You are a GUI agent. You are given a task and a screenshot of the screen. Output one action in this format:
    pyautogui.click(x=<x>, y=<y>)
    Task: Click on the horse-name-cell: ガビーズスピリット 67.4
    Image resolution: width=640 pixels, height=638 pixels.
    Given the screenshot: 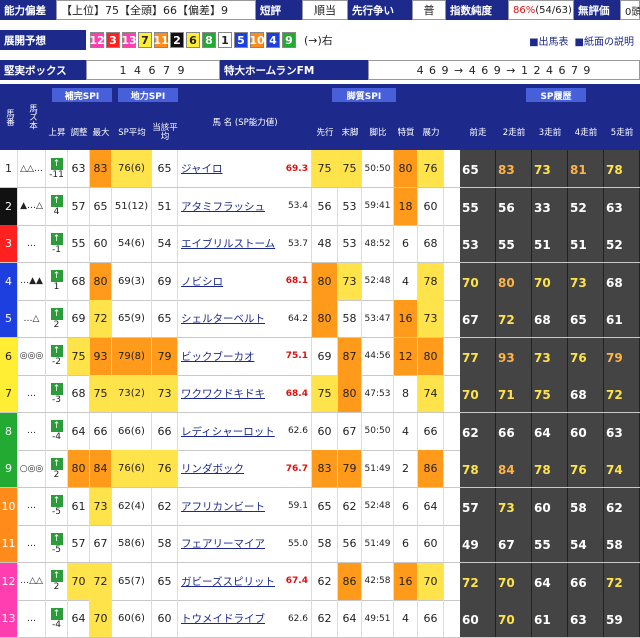 What is the action you would take?
    pyautogui.click(x=245, y=581)
    